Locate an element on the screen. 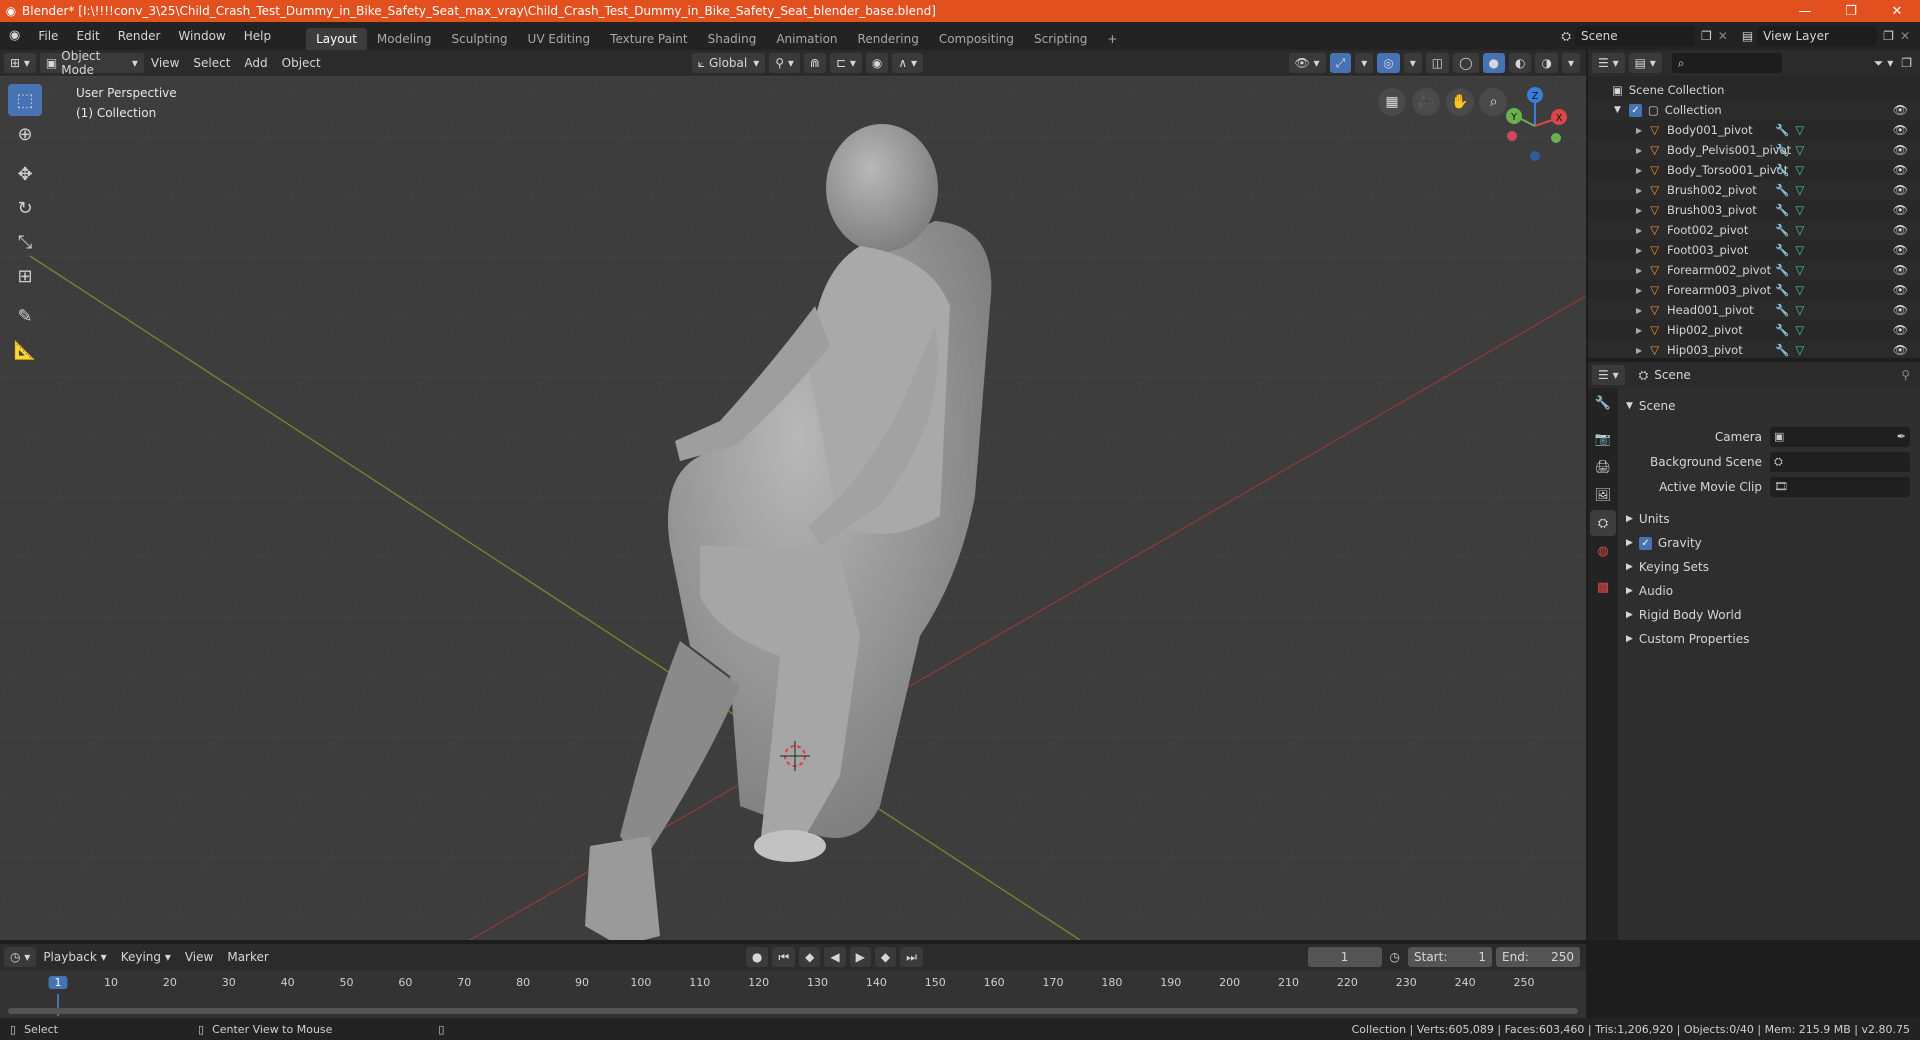  texture-tab-icon: ▩ is located at coordinates (1603, 587).